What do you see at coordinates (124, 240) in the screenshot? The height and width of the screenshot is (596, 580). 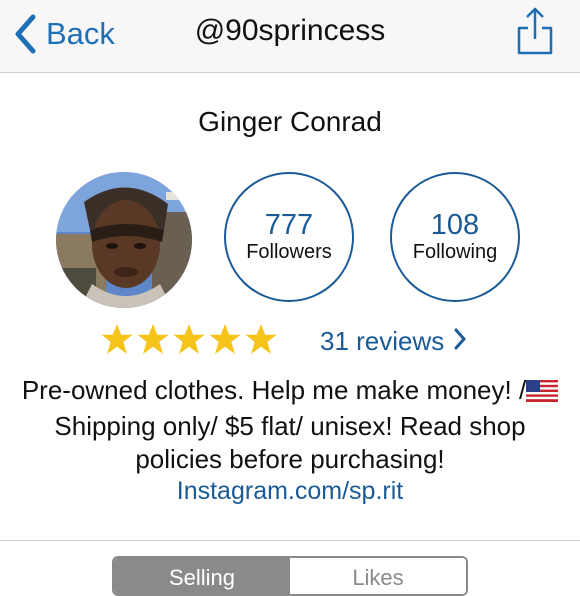 I see `avatar` at bounding box center [124, 240].